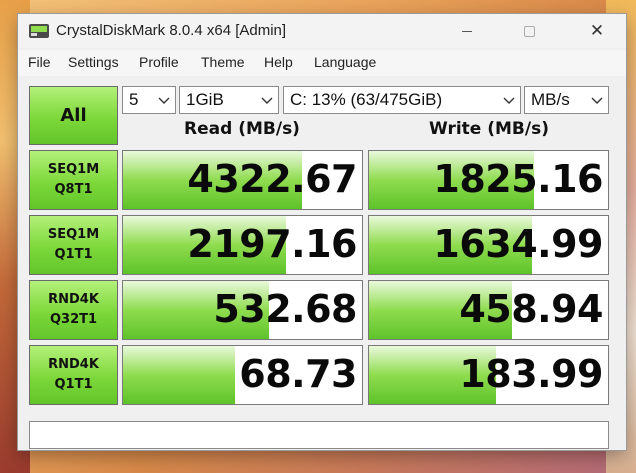 This screenshot has height=473, width=636. Describe the element at coordinates (73, 375) in the screenshot. I see `test-button-rnd4k-q1t1: RND4K Q1T1` at that location.